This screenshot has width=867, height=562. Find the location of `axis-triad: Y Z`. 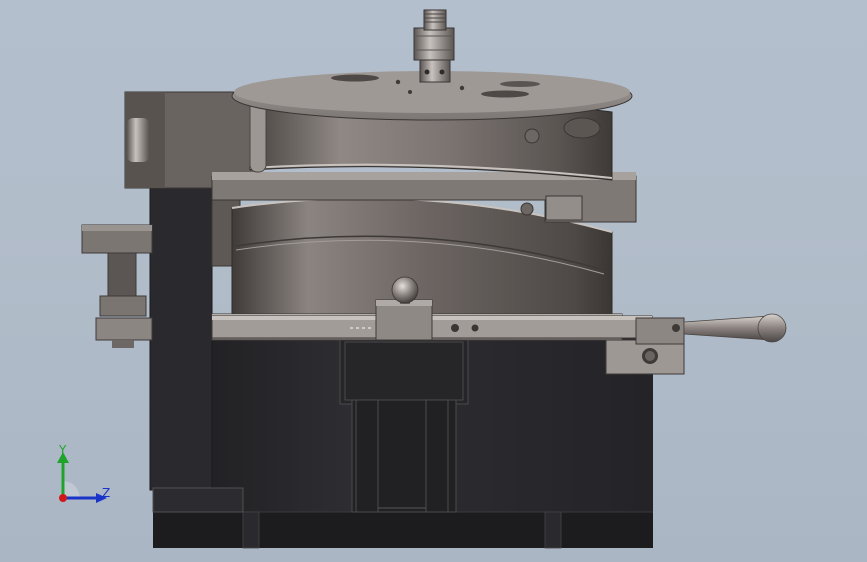

axis-triad: Y Z is located at coordinates (83, 473).